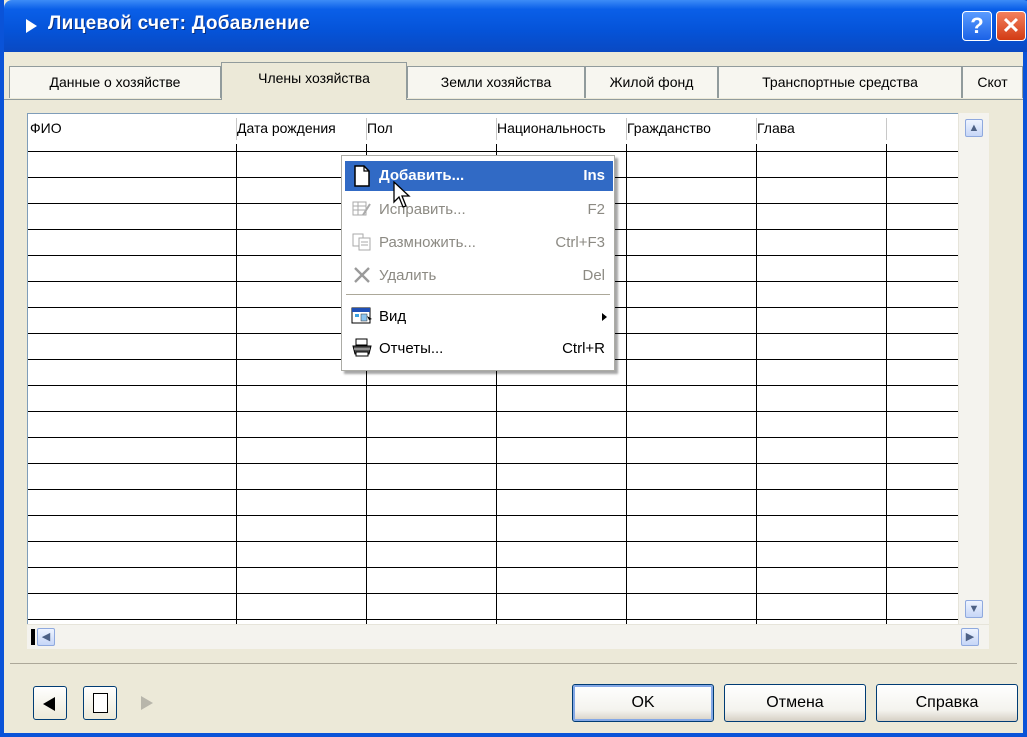  Describe the element at coordinates (513, 99) in the screenshot. I see `tab-panel-border` at that location.